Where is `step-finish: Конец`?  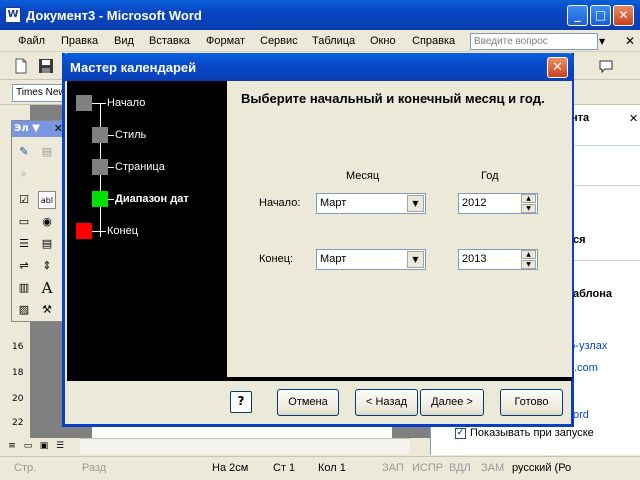
step-finish: Конец is located at coordinates (122, 231).